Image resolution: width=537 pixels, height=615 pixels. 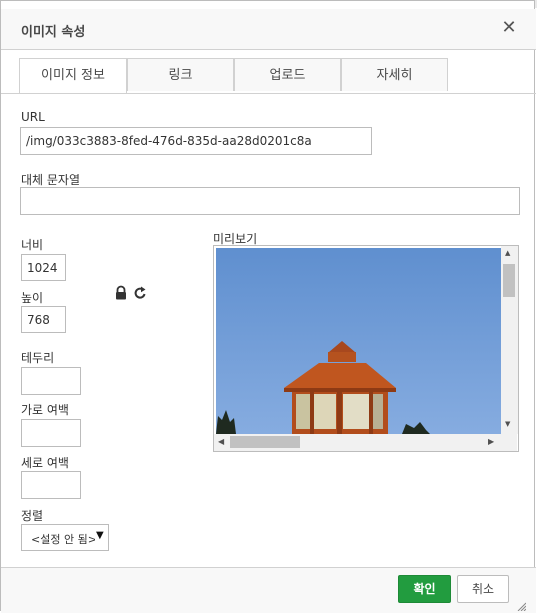 What do you see at coordinates (509, 340) in the screenshot?
I see `preview-vertical-scrollbar: ▲ ▼` at bounding box center [509, 340].